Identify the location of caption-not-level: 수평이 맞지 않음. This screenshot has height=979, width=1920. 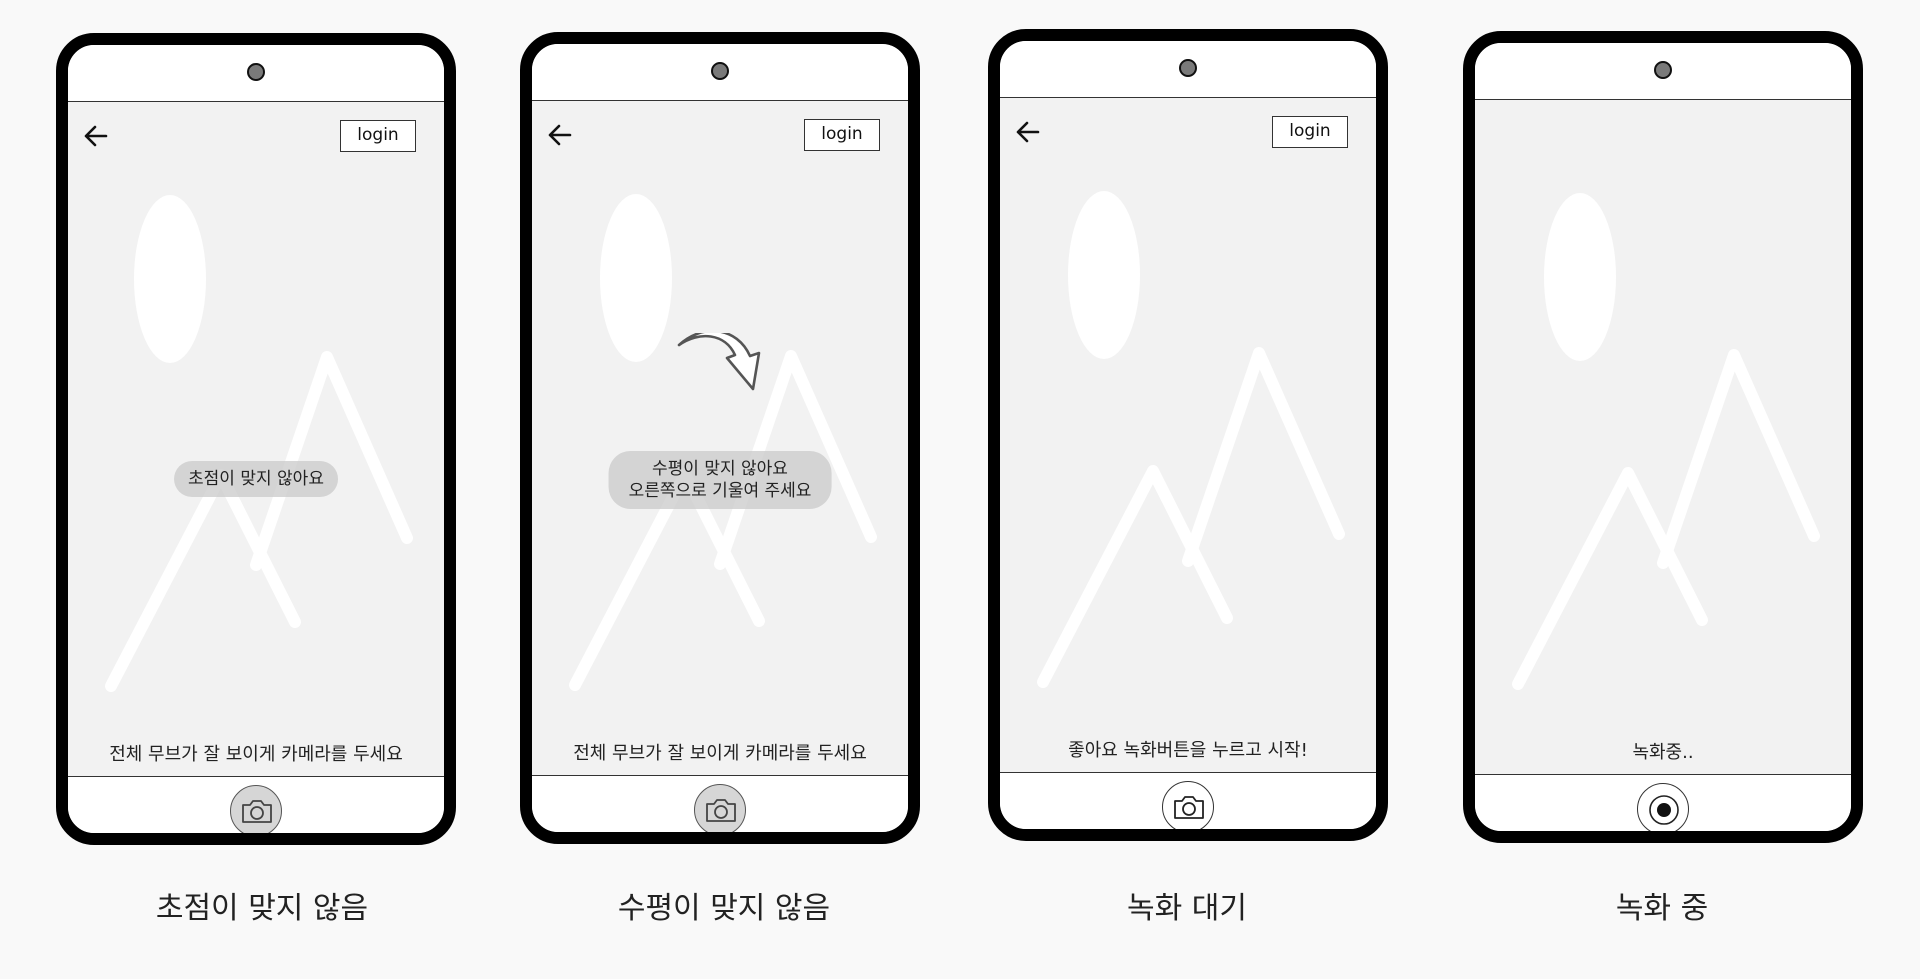
(724, 908).